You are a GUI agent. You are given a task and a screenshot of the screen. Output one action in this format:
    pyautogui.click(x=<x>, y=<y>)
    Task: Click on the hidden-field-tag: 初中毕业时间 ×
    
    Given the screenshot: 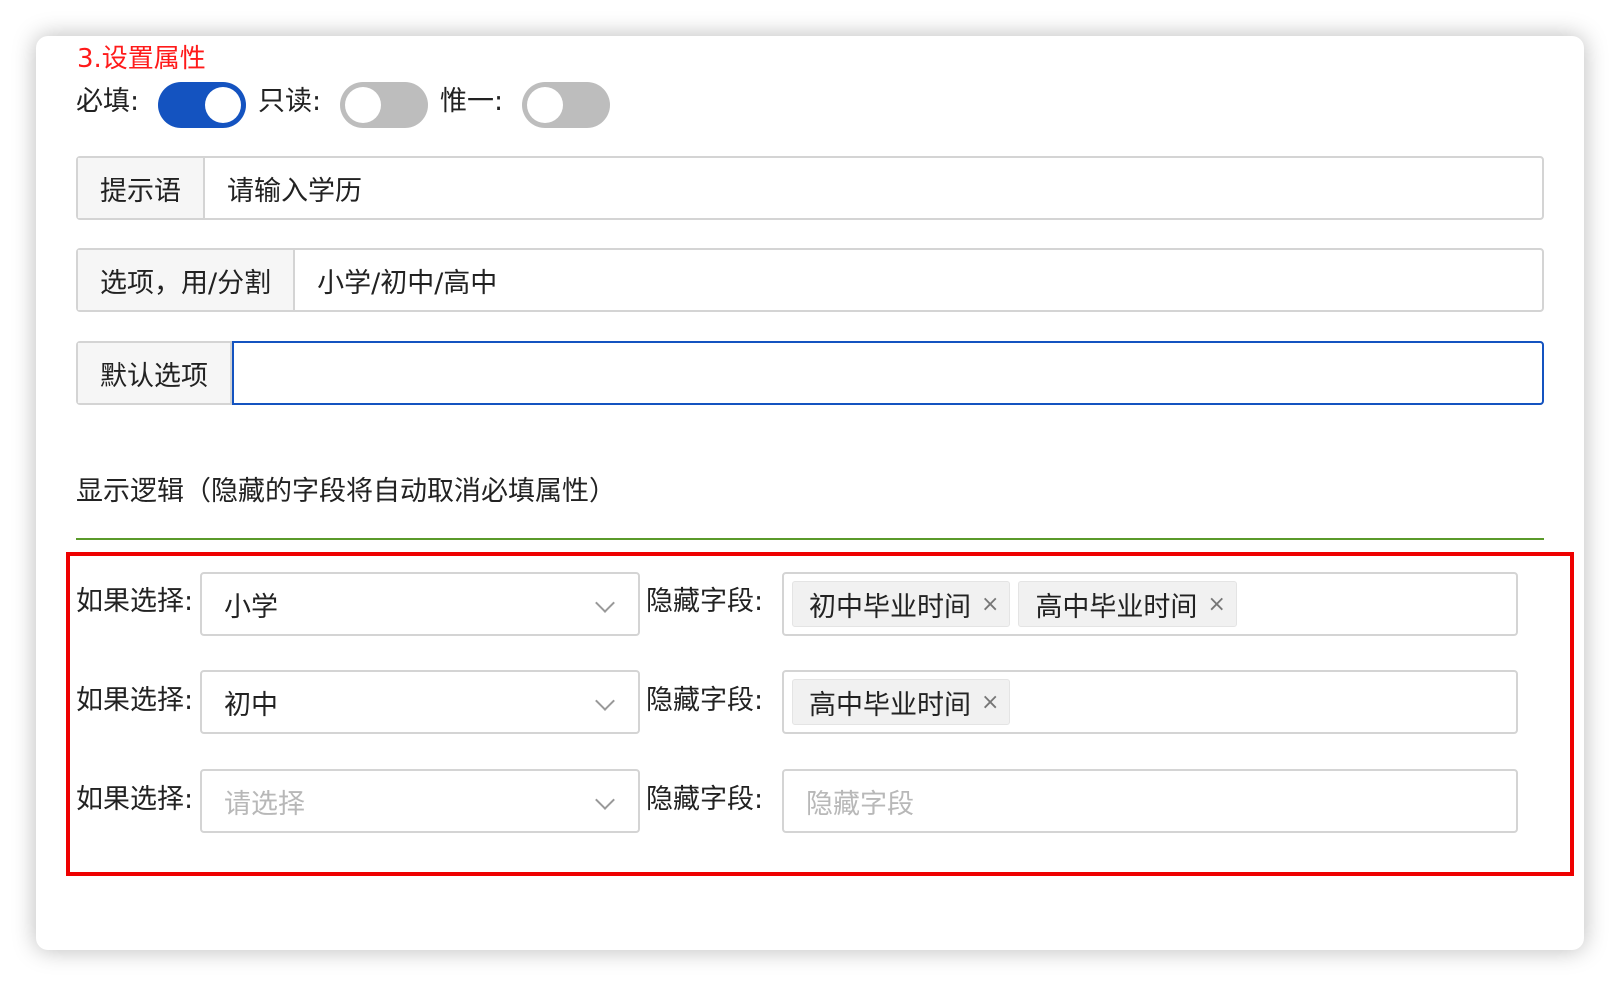 What is the action you would take?
    pyautogui.click(x=901, y=604)
    